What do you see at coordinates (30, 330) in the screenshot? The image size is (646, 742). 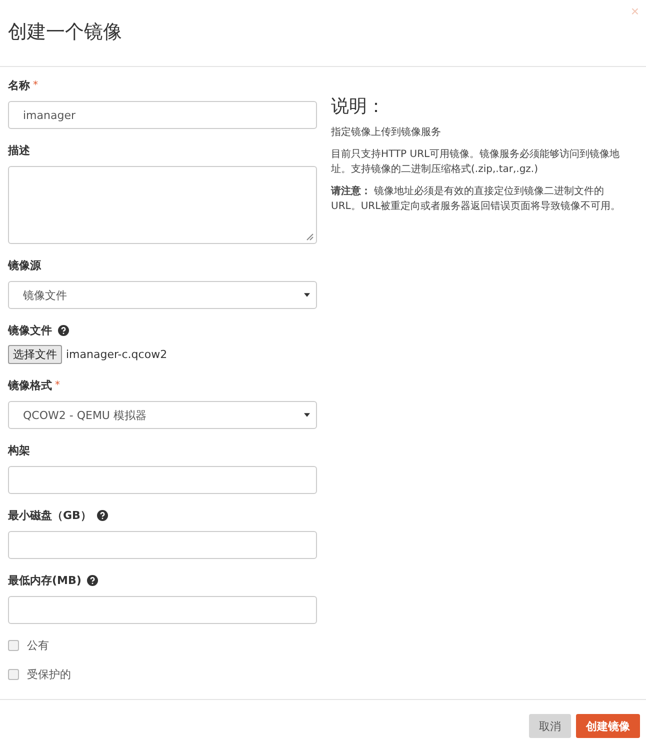 I see `field-label: 镜像文件` at bounding box center [30, 330].